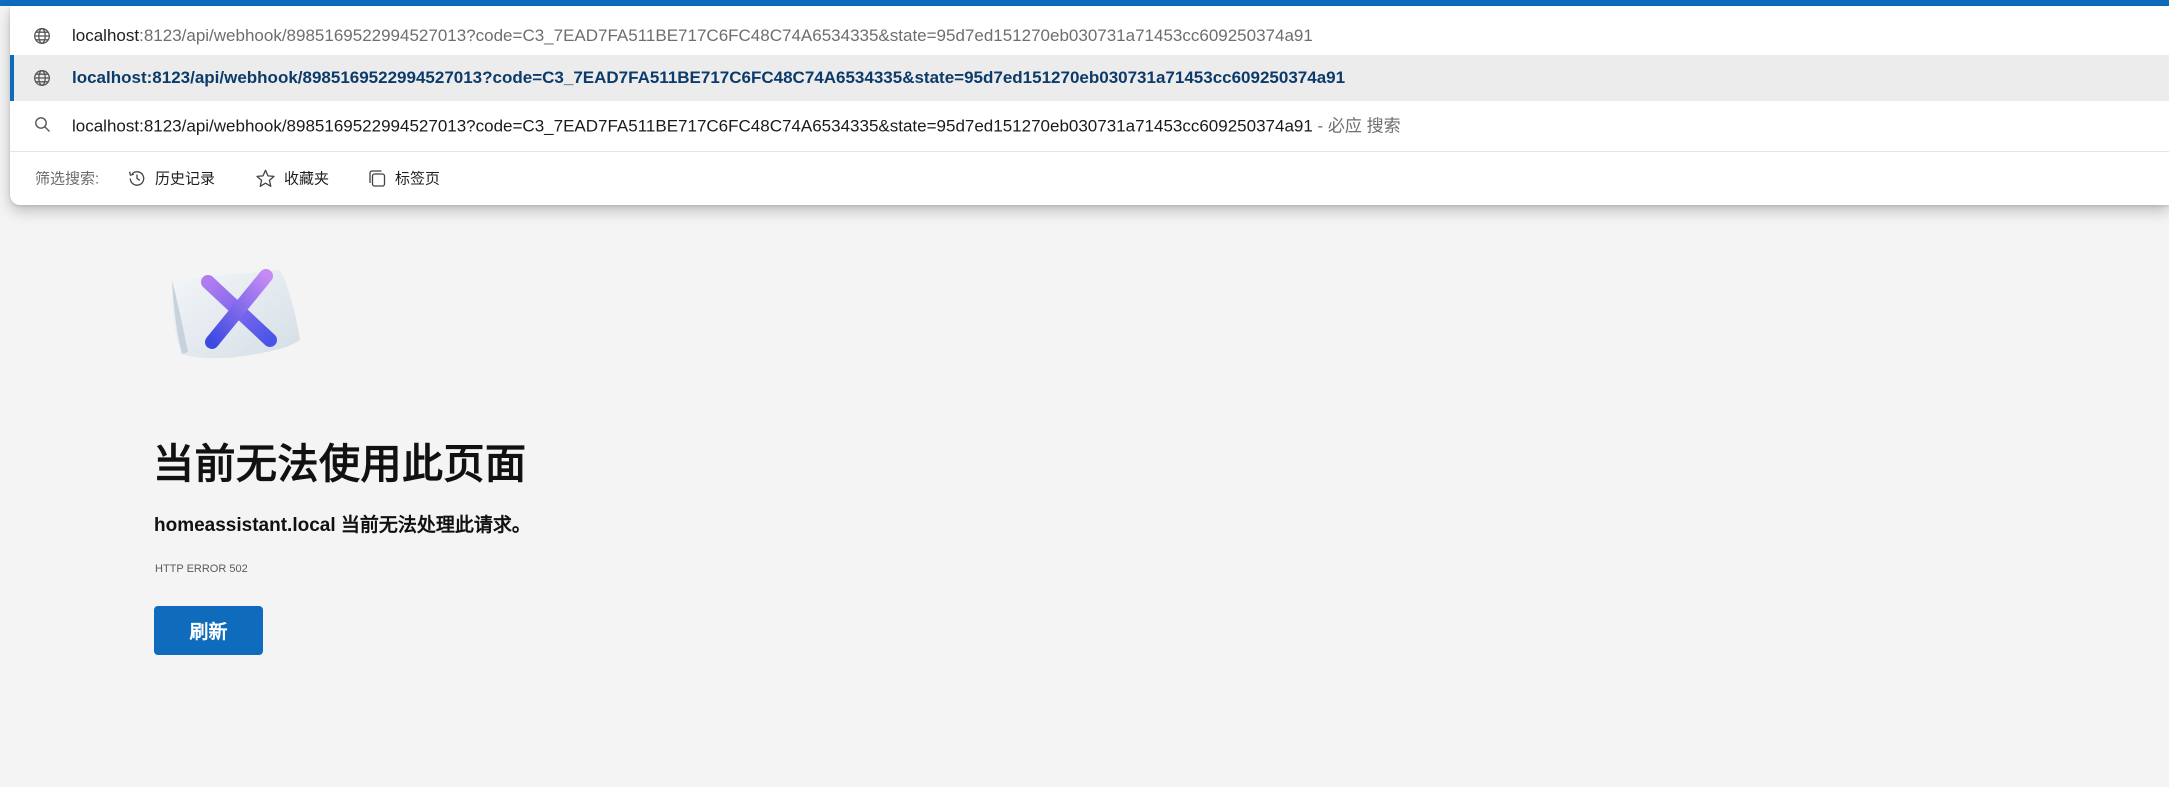 The image size is (2169, 787). I want to click on filter-favorites-label: 收藏夹, so click(307, 179).